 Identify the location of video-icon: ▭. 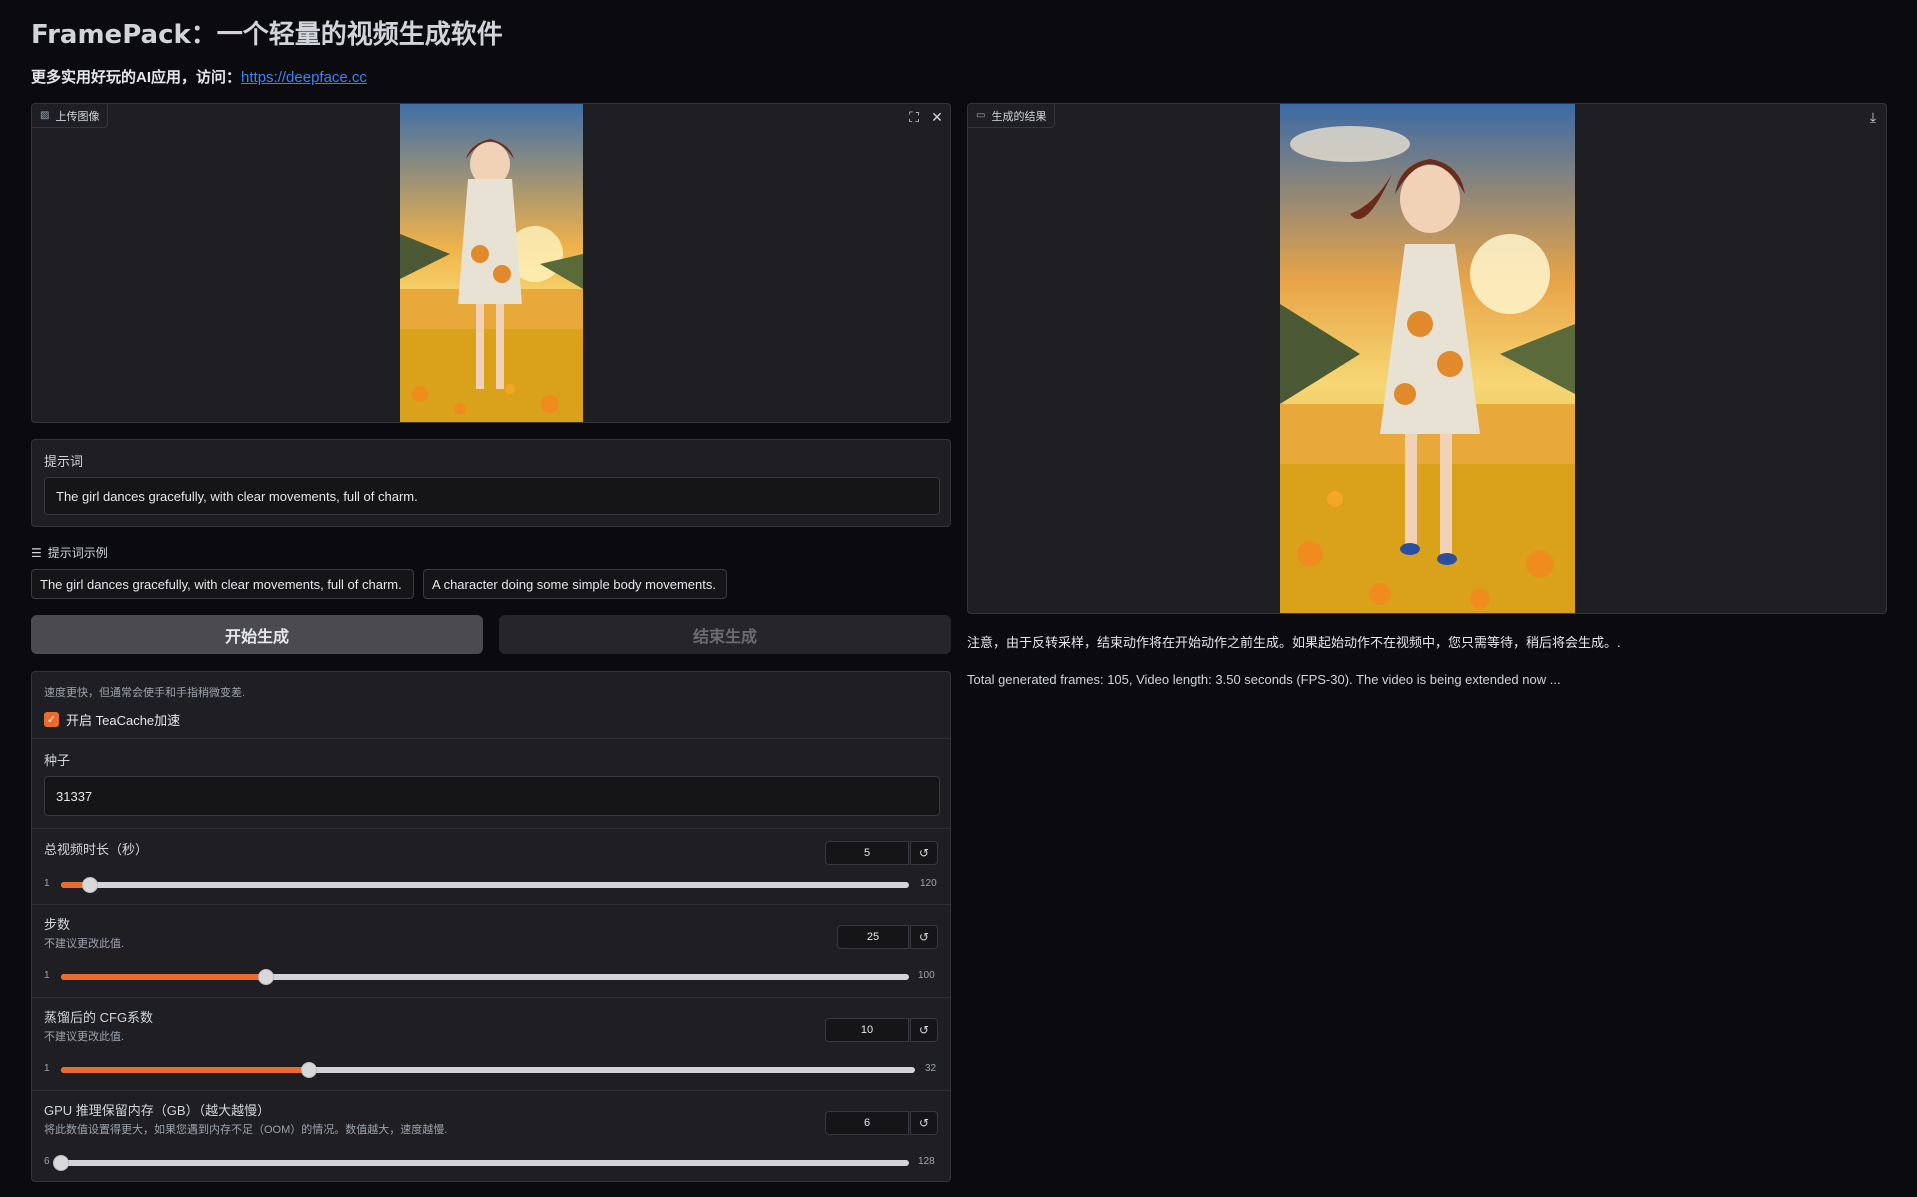
(981, 115).